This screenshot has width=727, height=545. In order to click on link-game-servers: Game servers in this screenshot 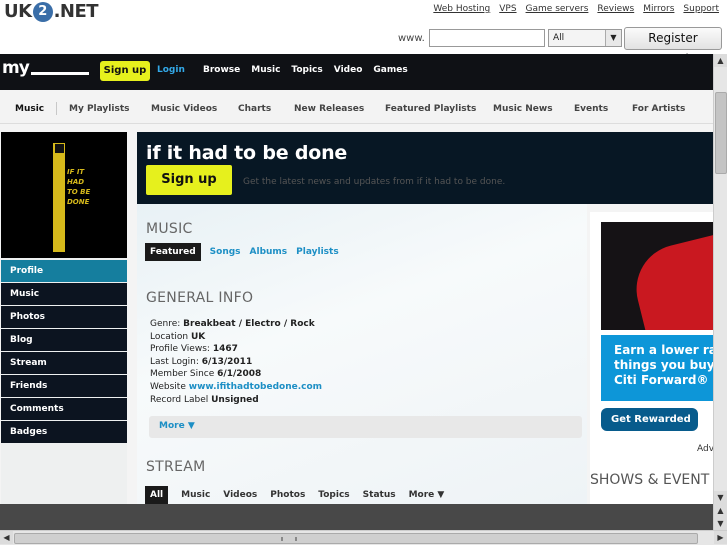, I will do `click(557, 9)`.